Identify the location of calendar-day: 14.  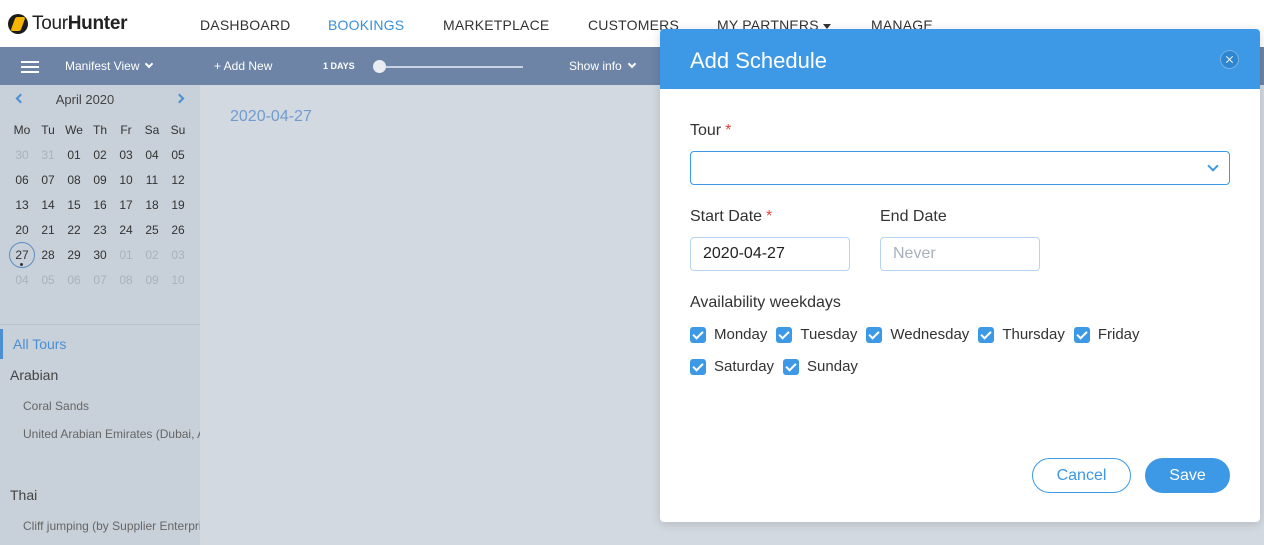
(48, 210).